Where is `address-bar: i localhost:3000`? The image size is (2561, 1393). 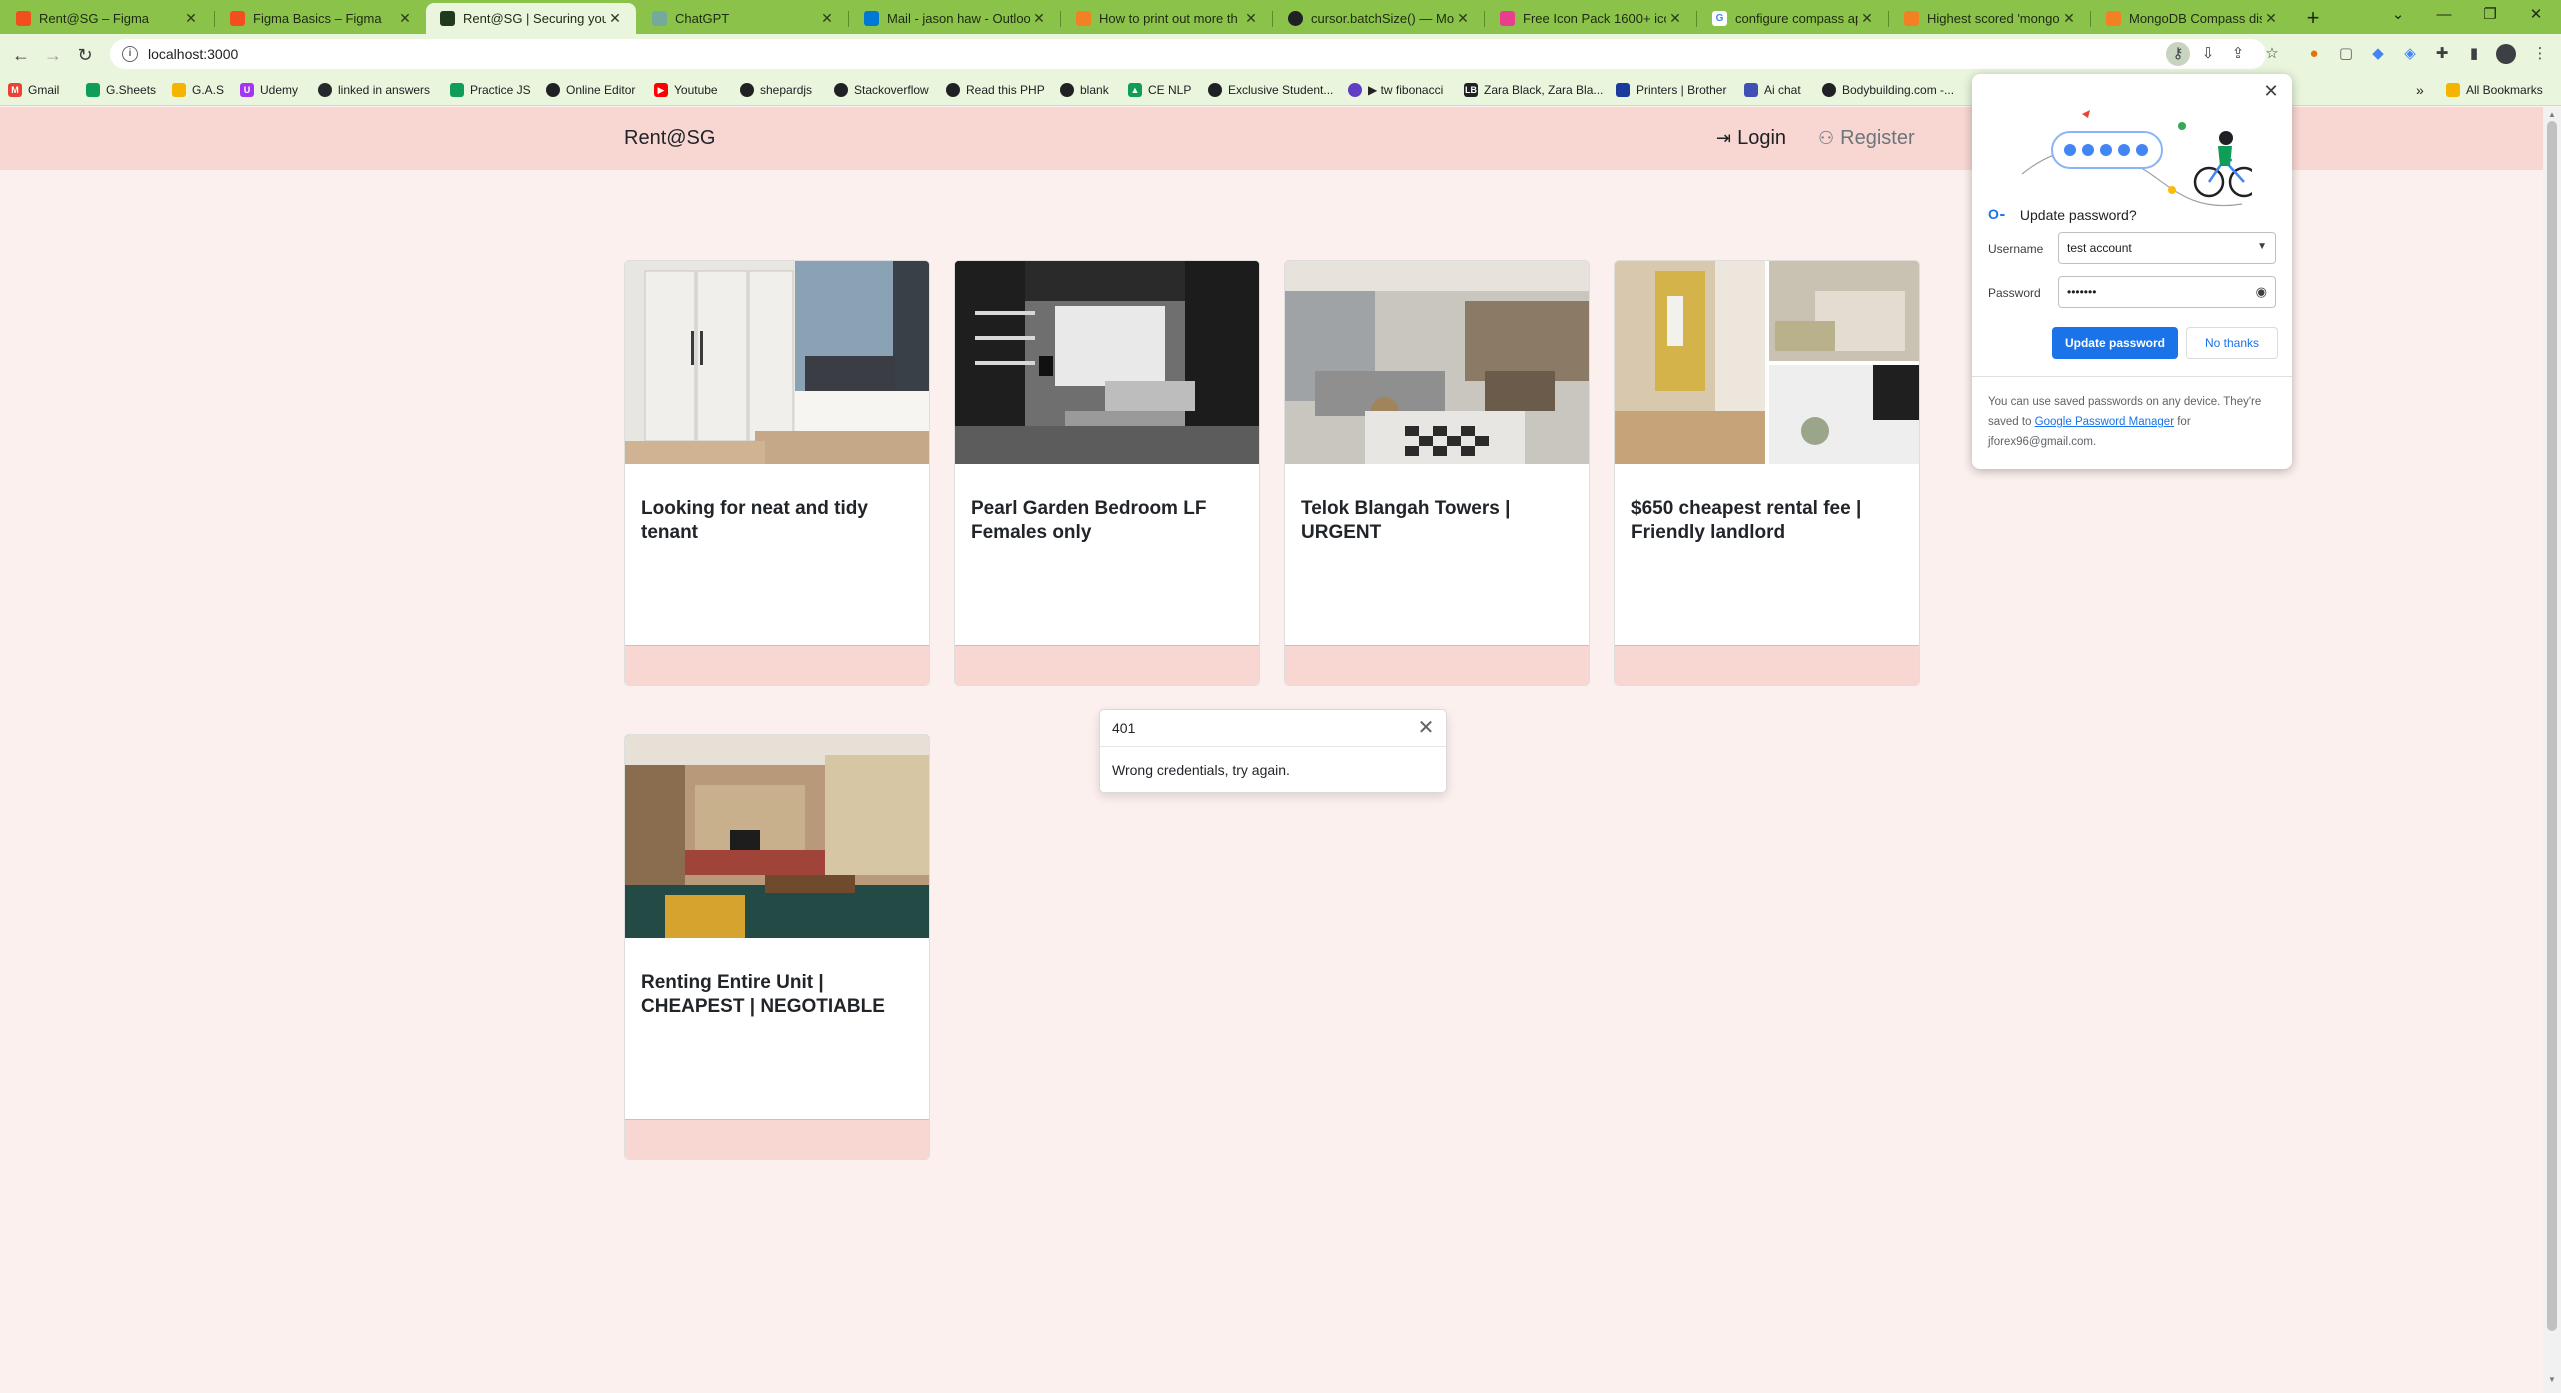
address-bar: i localhost:3000 is located at coordinates (1188, 54).